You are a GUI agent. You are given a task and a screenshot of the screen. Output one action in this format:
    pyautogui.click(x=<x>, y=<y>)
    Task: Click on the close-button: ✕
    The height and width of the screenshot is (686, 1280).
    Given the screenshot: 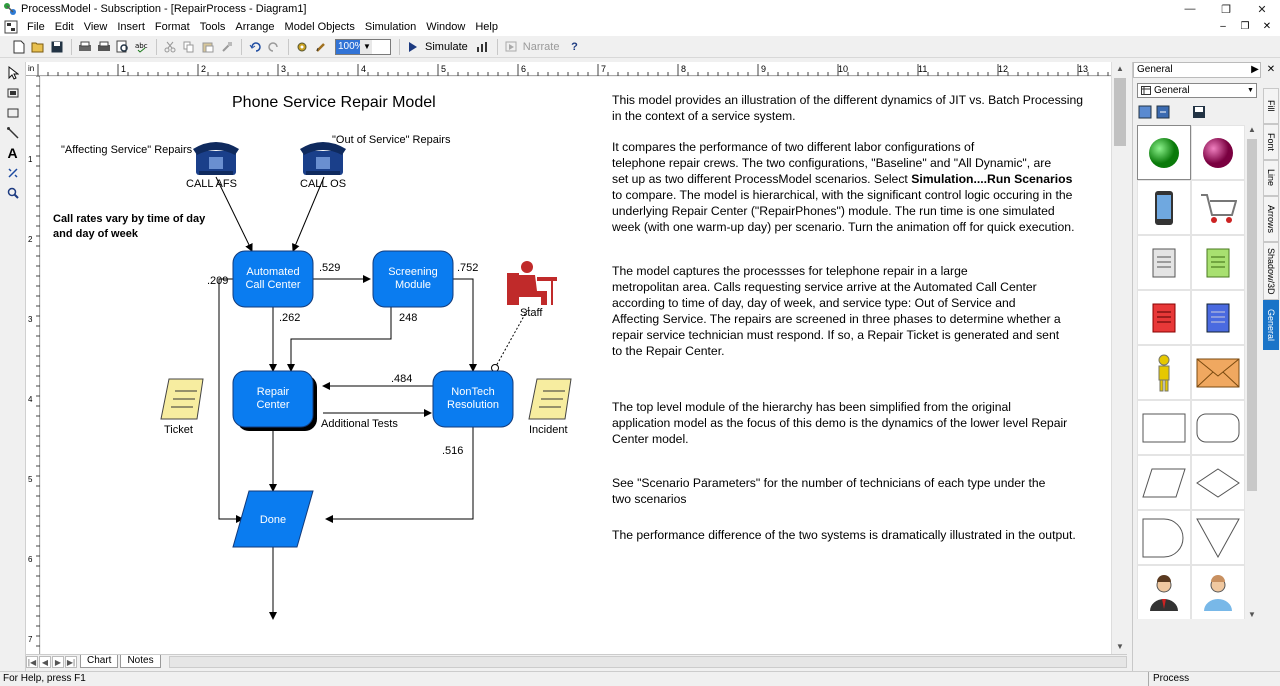 What is the action you would take?
    pyautogui.click(x=1262, y=9)
    